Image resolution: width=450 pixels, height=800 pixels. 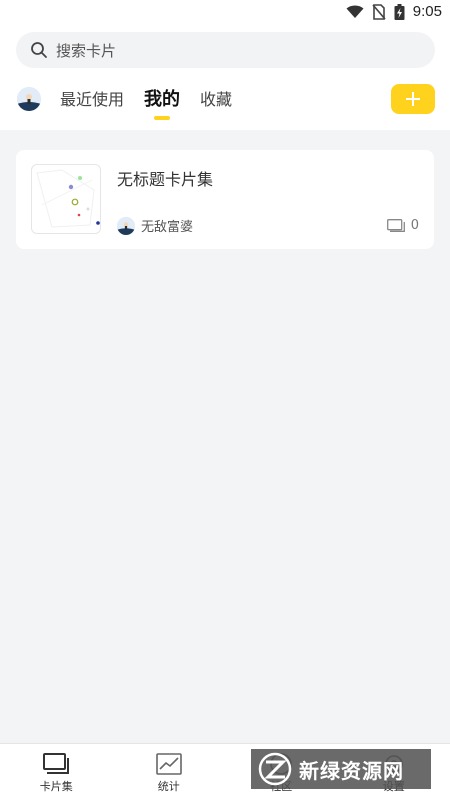 What do you see at coordinates (86, 50) in the screenshot?
I see `search-placeholder: 搜索卡片` at bounding box center [86, 50].